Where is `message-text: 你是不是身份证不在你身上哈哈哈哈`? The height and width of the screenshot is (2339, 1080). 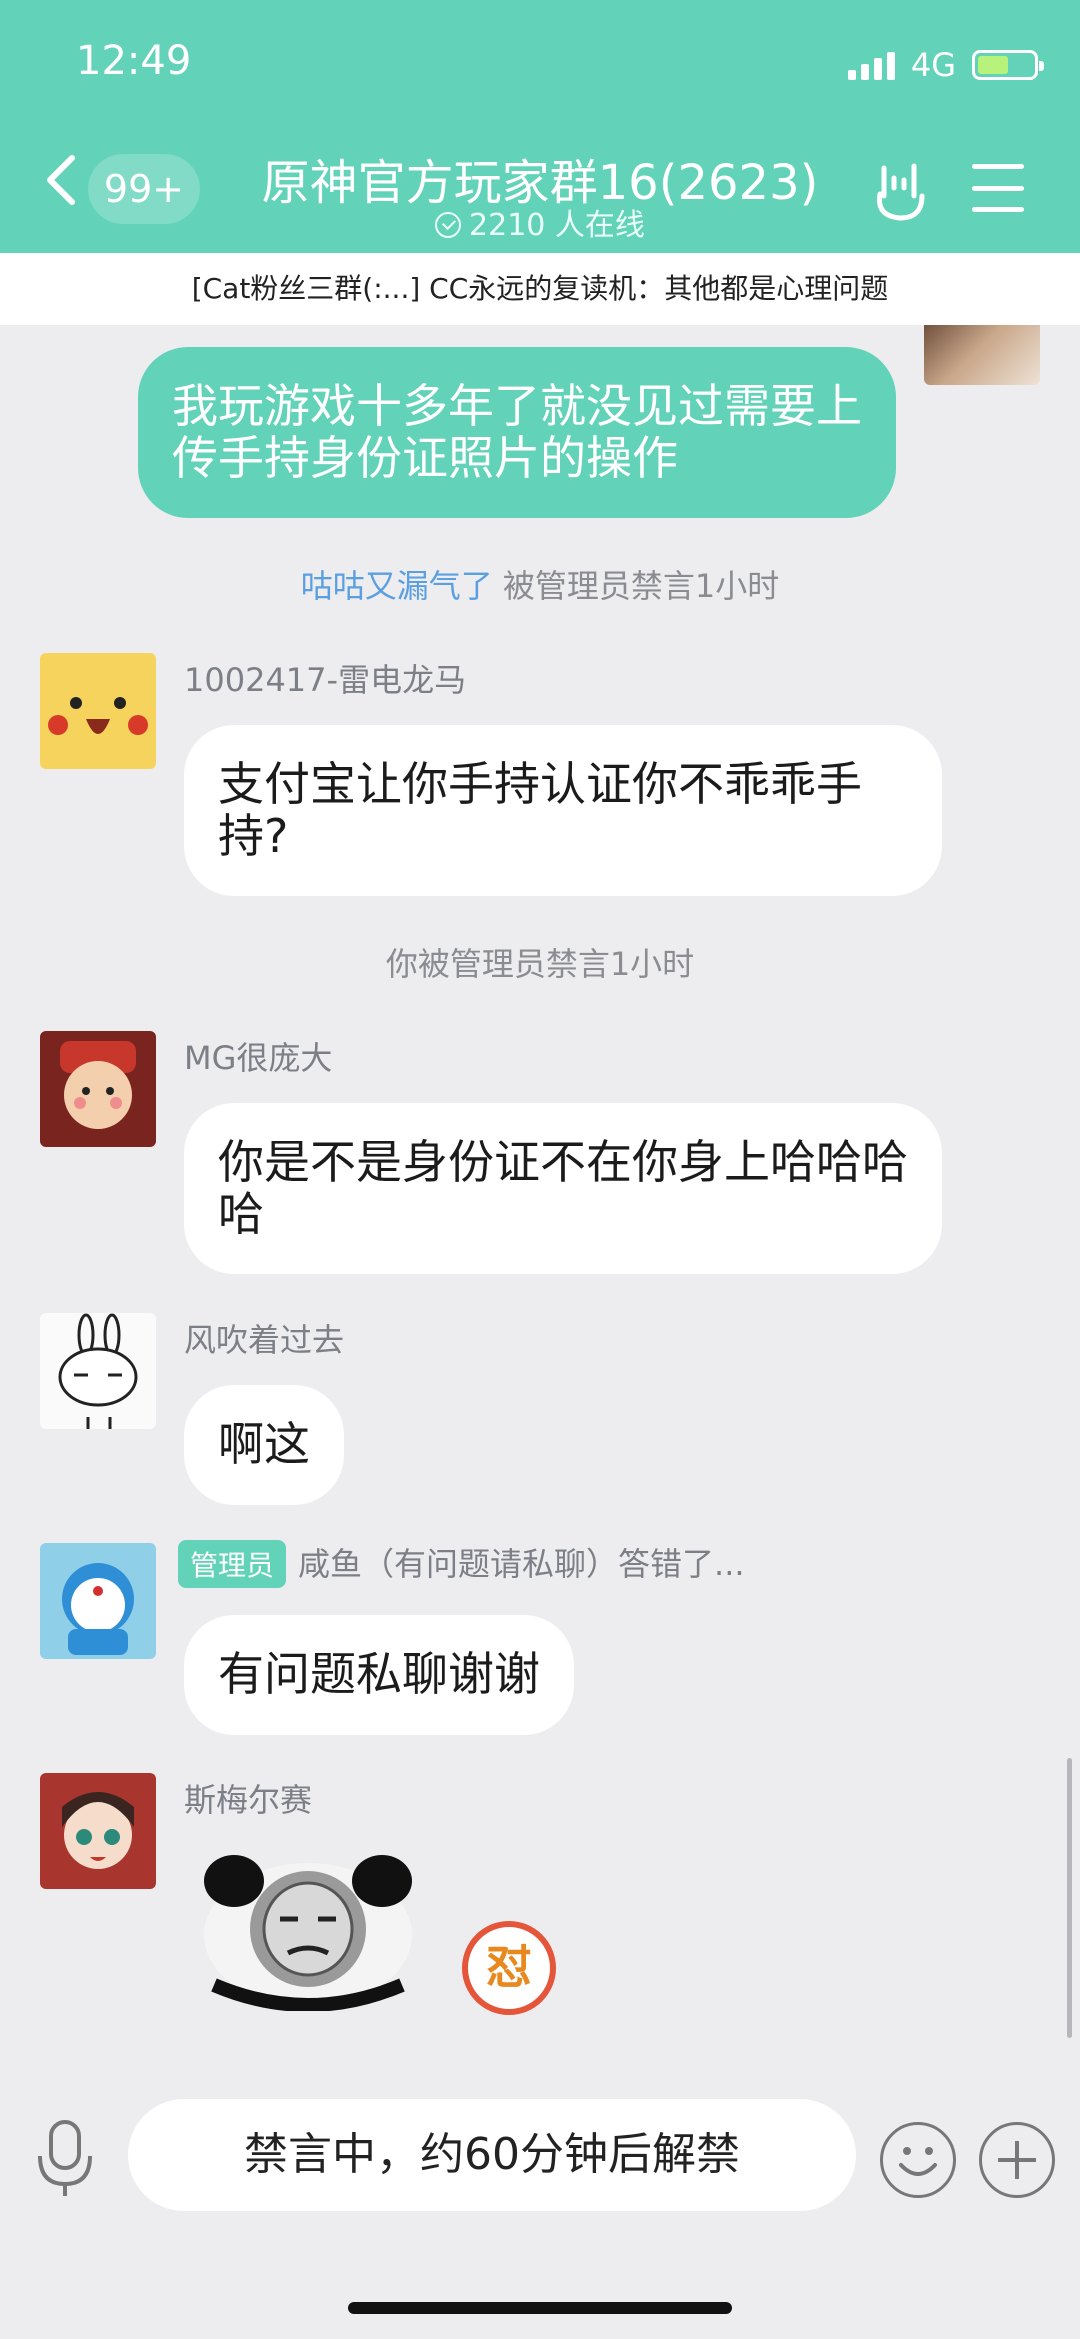 message-text: 你是不是身份证不在你身上哈哈哈哈 is located at coordinates (563, 1188).